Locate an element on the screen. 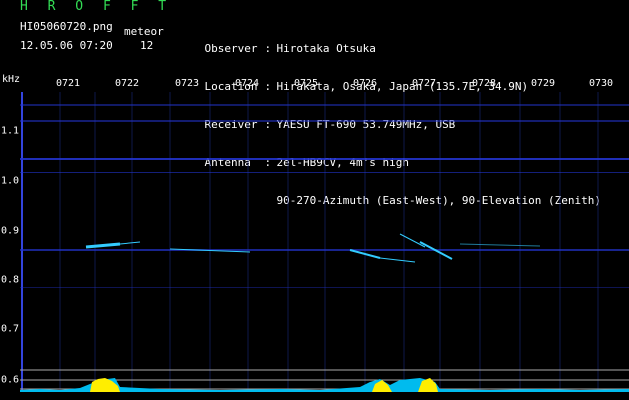 This screenshot has width=629, height=400. freq-label: 1.0 is located at coordinates (10, 181).